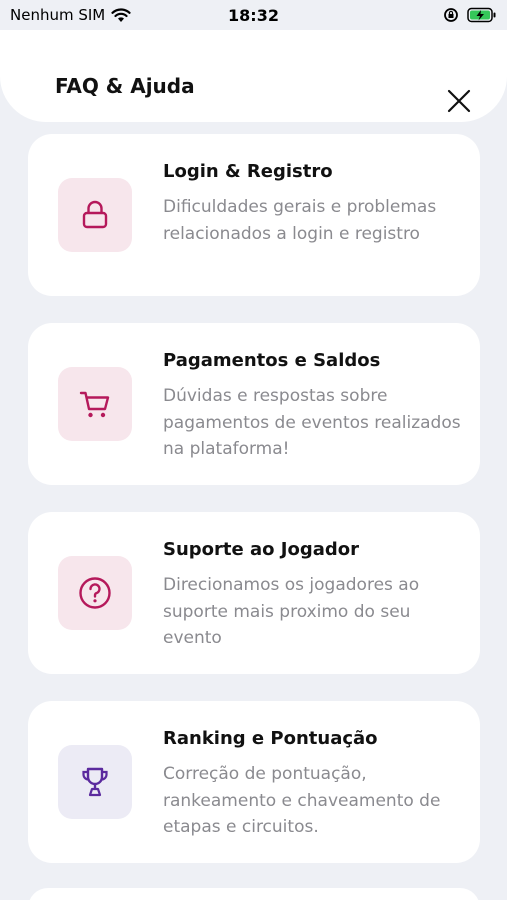 Image resolution: width=507 pixels, height=900 pixels. What do you see at coordinates (253, 76) in the screenshot?
I see `header: FAQ & Ajuda` at bounding box center [253, 76].